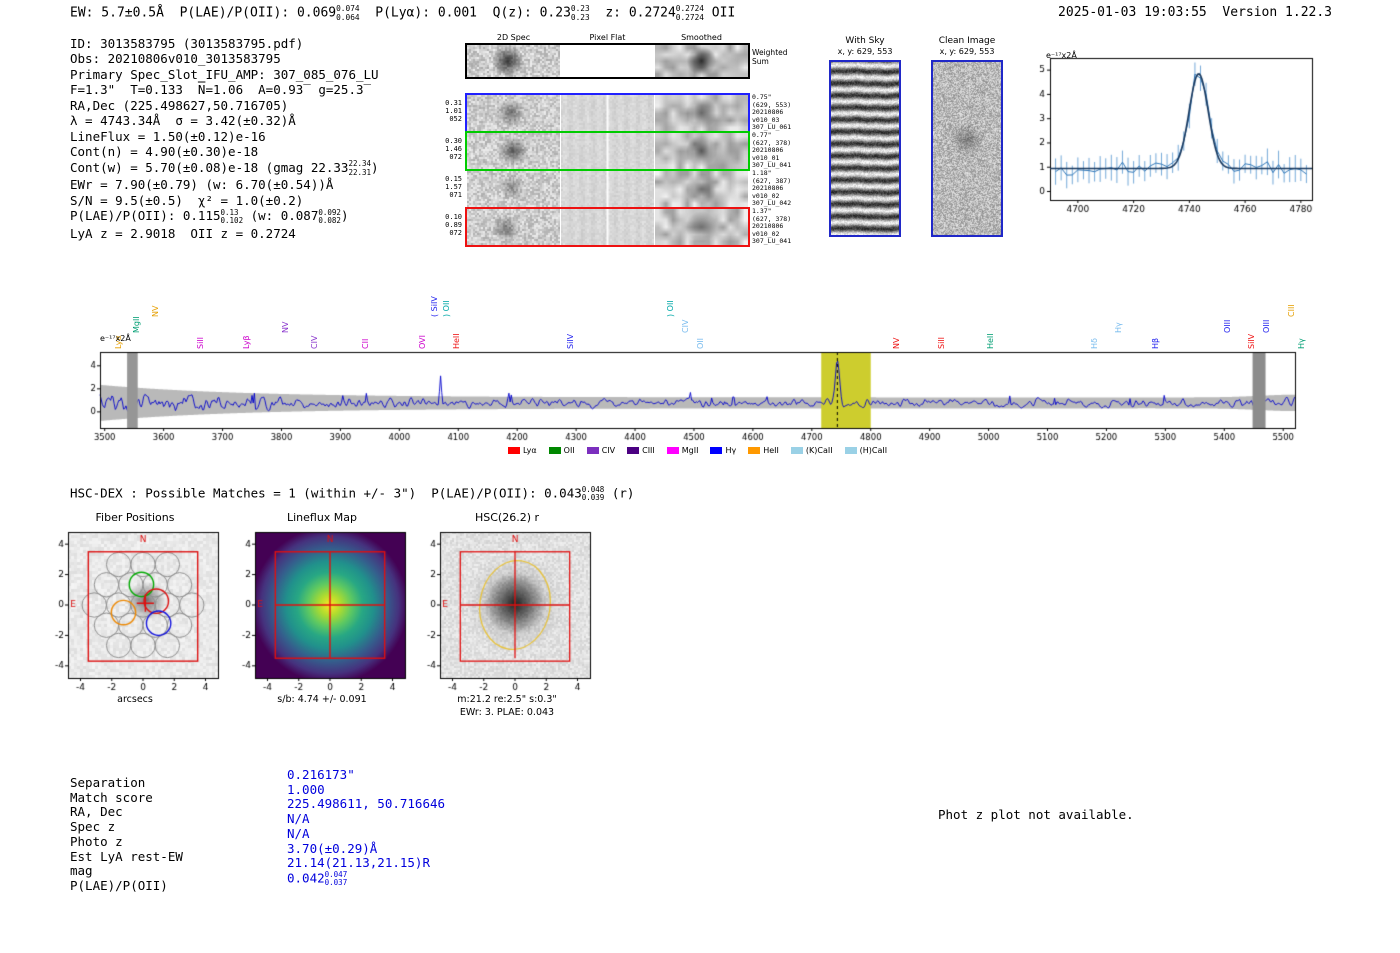  What do you see at coordinates (135, 699) in the screenshot?
I see `fiber-positions-xlabel: arcsecs` at bounding box center [135, 699].